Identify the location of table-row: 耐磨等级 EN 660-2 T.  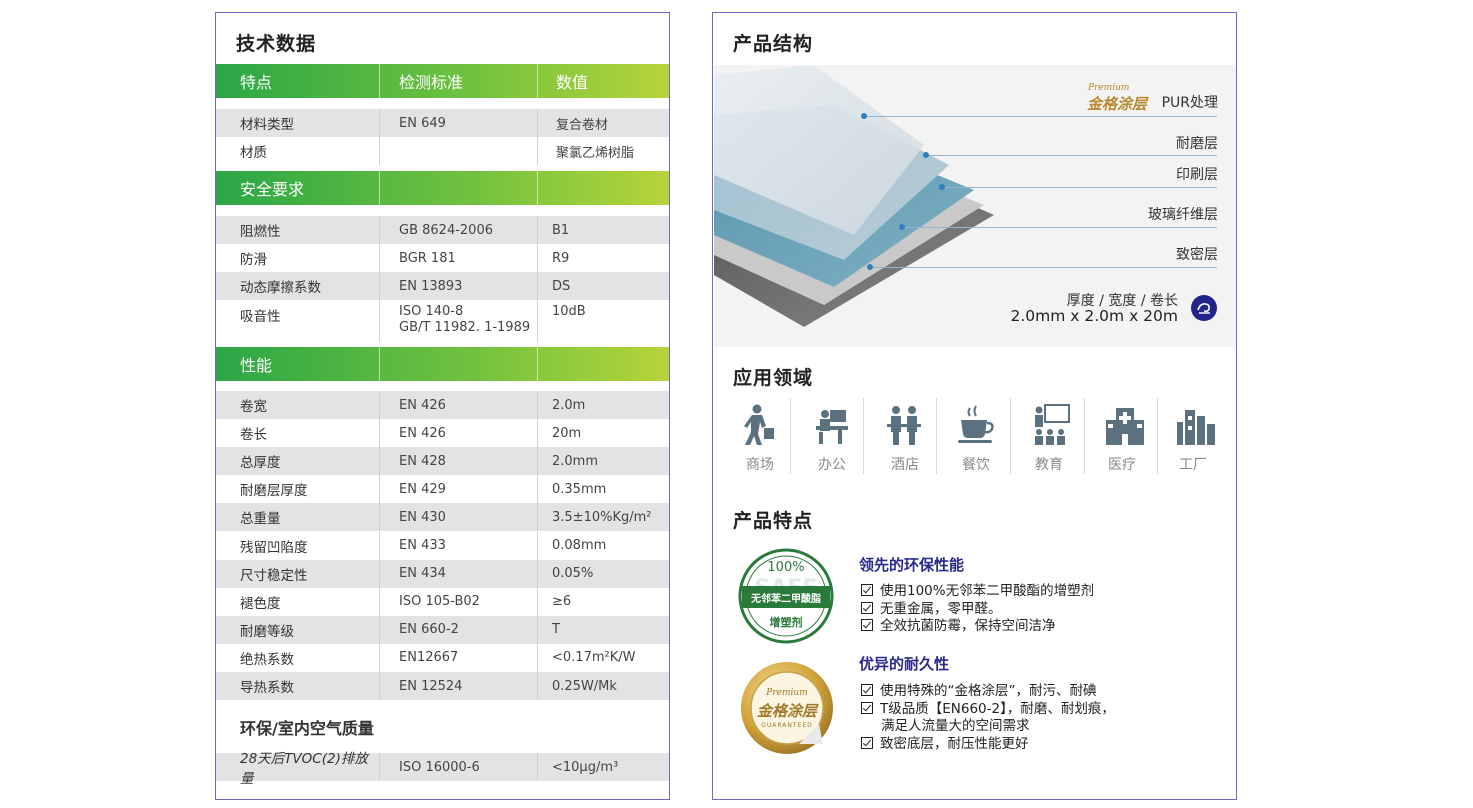
(442, 629).